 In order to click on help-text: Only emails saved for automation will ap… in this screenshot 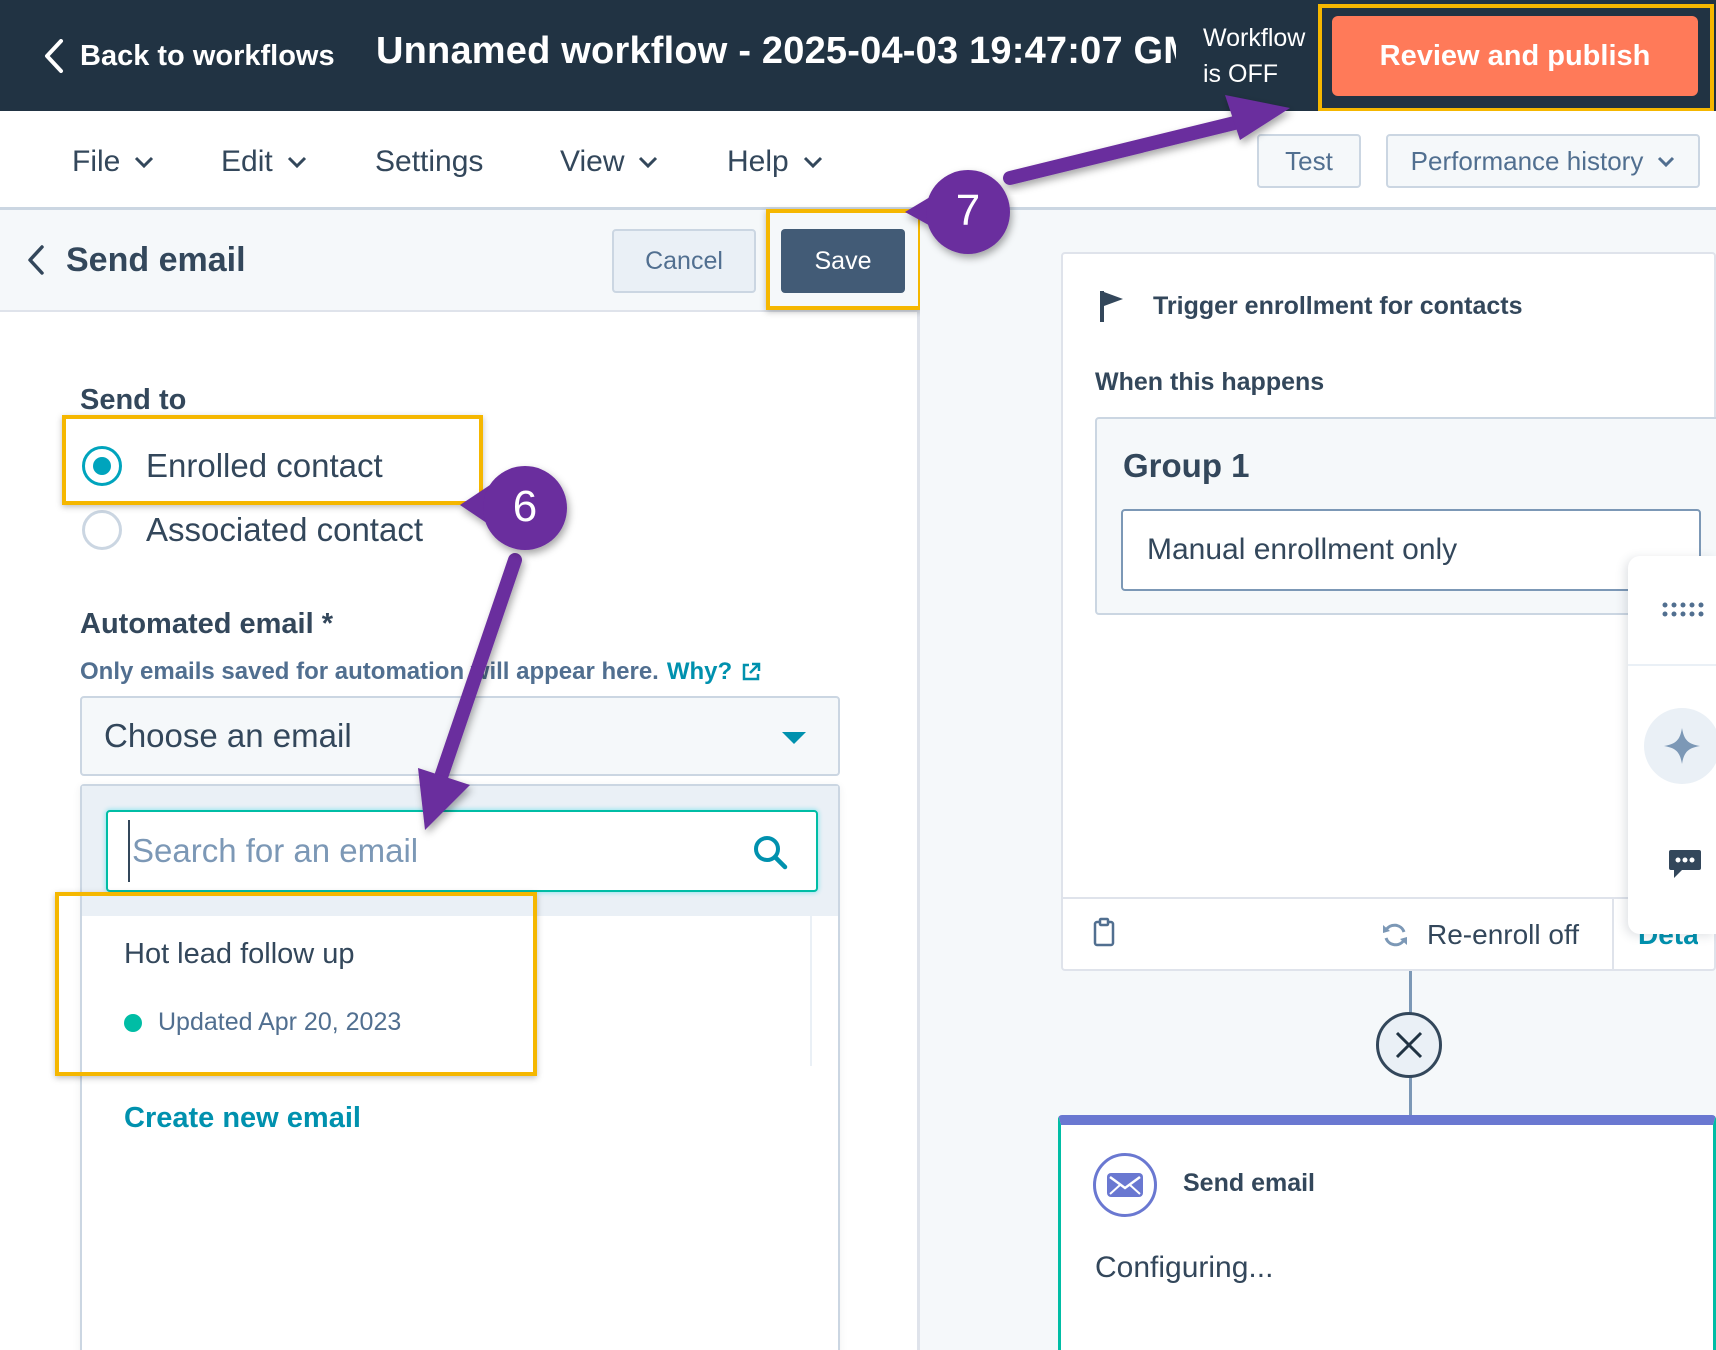, I will do `click(369, 671)`.